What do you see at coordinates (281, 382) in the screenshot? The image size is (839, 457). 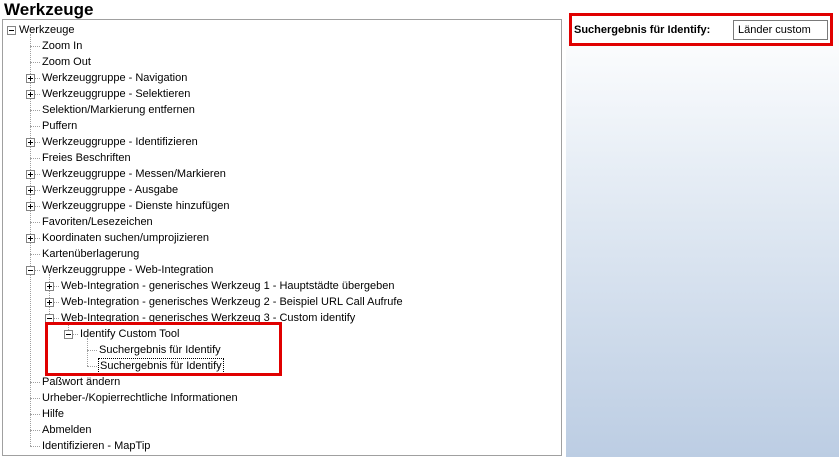 I see `tree-item: Paßwort ändern` at bounding box center [281, 382].